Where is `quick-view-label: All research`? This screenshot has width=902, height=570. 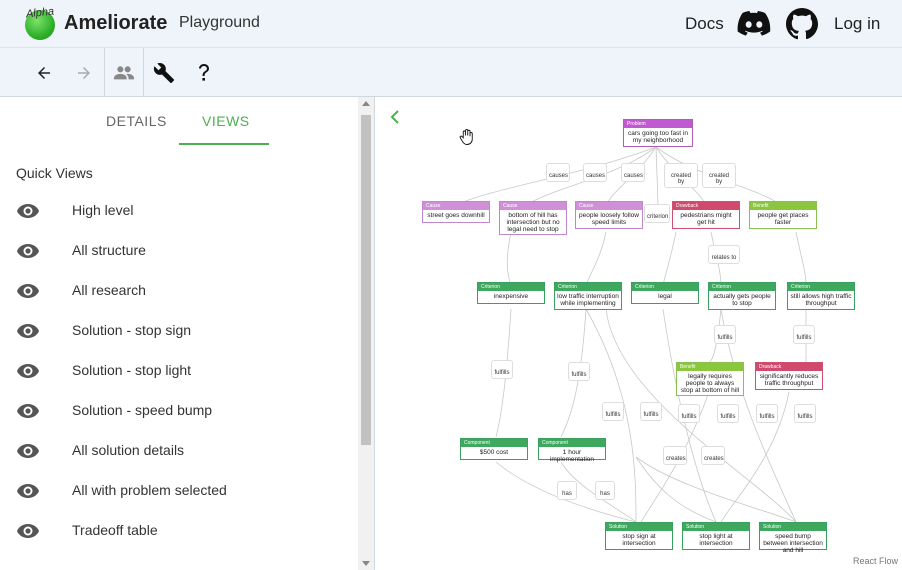
quick-view-label: All research is located at coordinates (109, 290).